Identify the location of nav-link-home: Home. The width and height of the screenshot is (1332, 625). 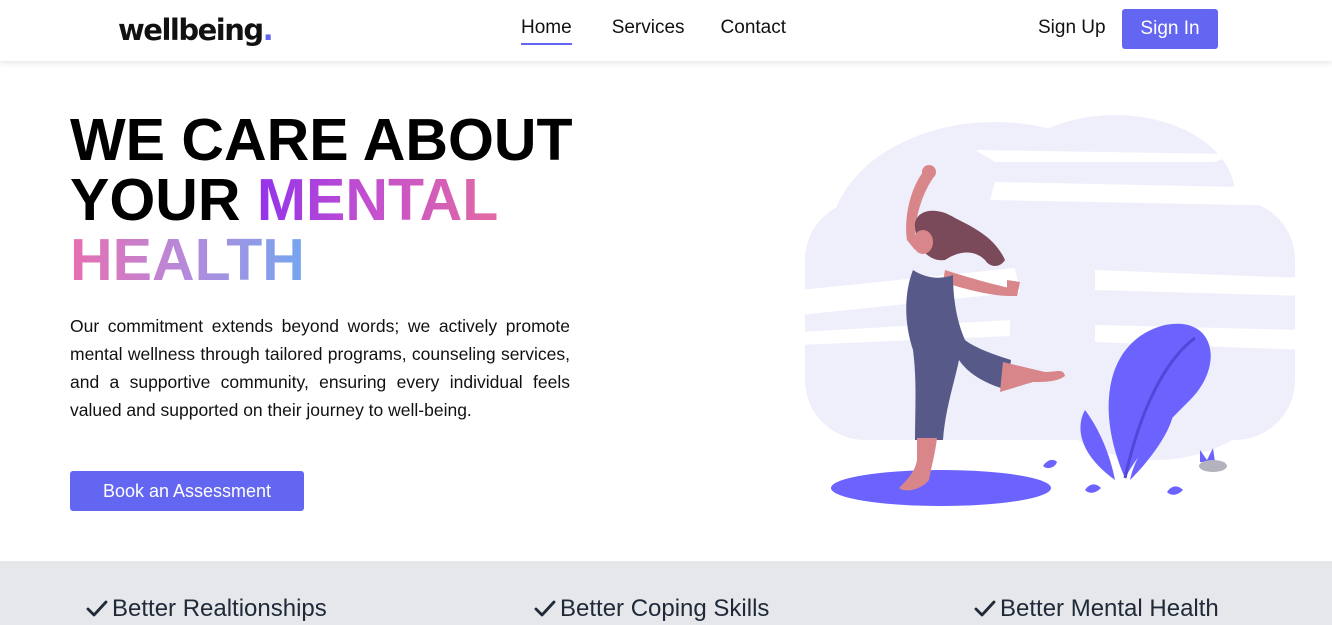
(546, 30).